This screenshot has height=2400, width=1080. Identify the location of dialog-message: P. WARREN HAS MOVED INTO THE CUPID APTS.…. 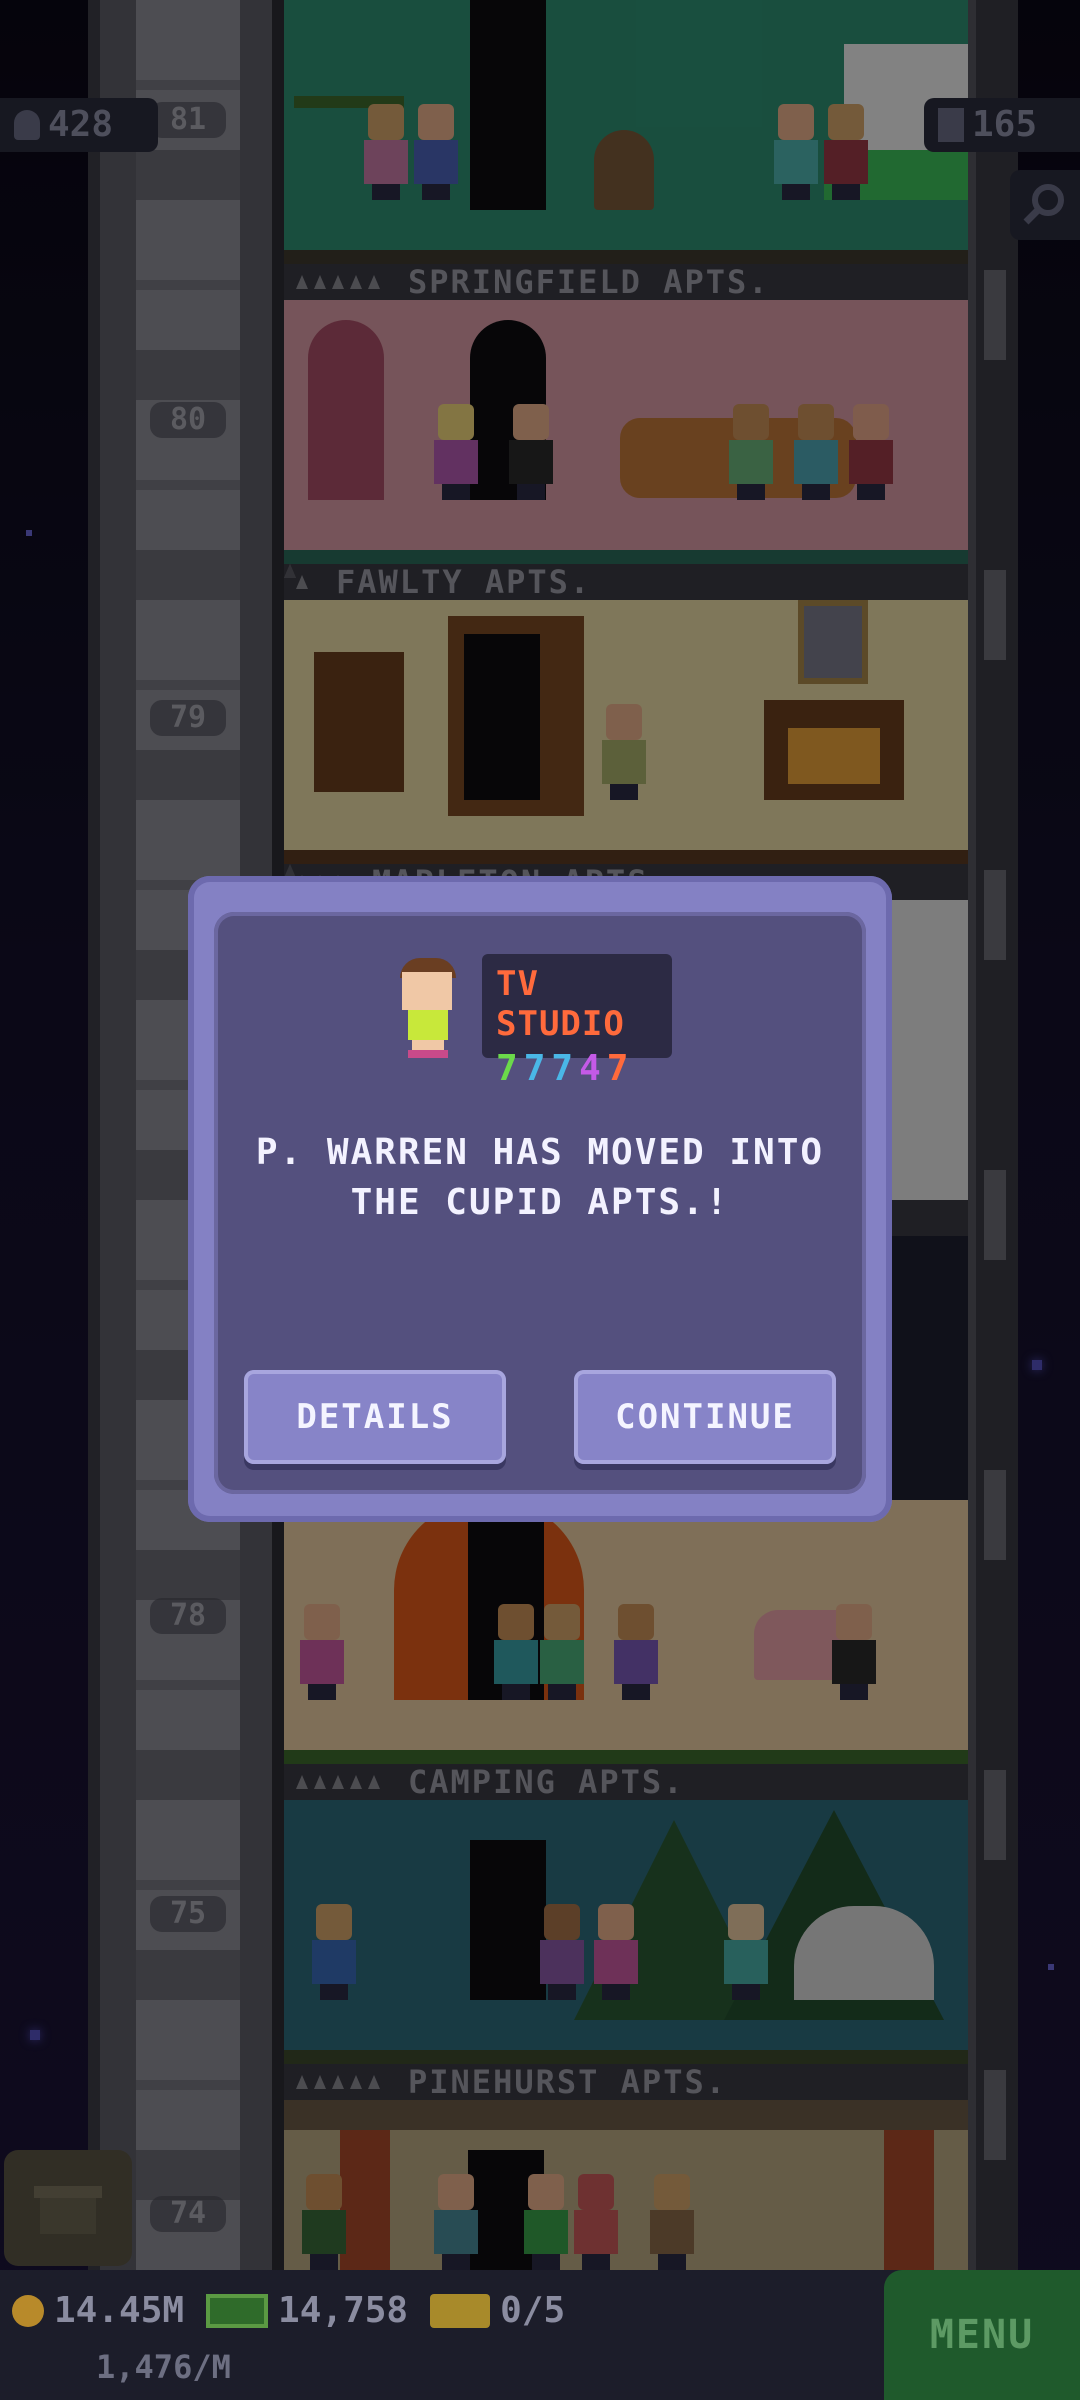
(540, 1178).